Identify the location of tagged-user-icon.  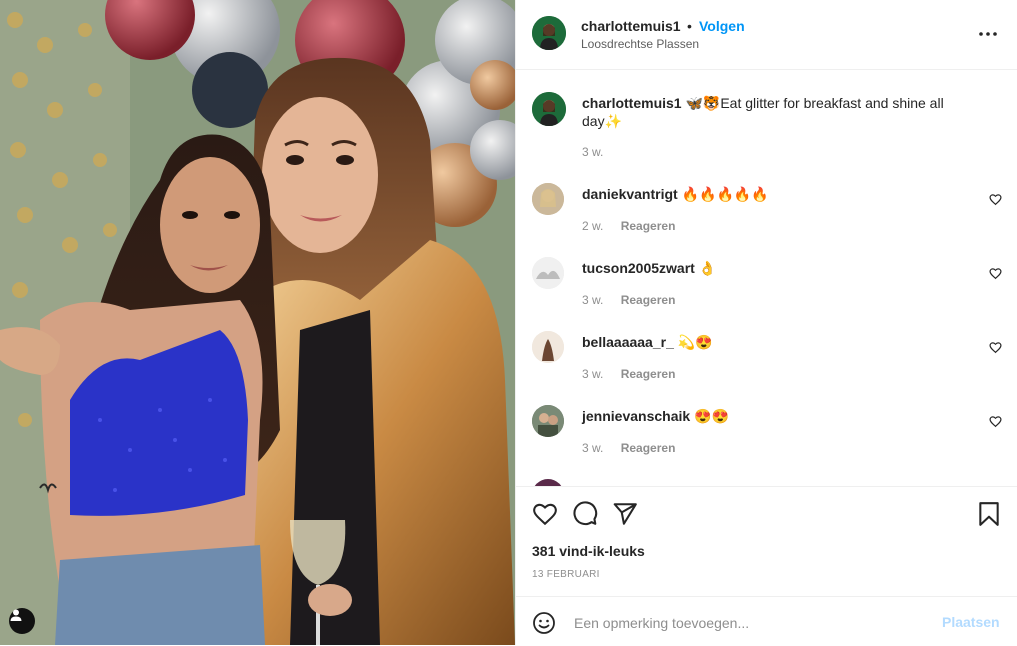
(22, 621).